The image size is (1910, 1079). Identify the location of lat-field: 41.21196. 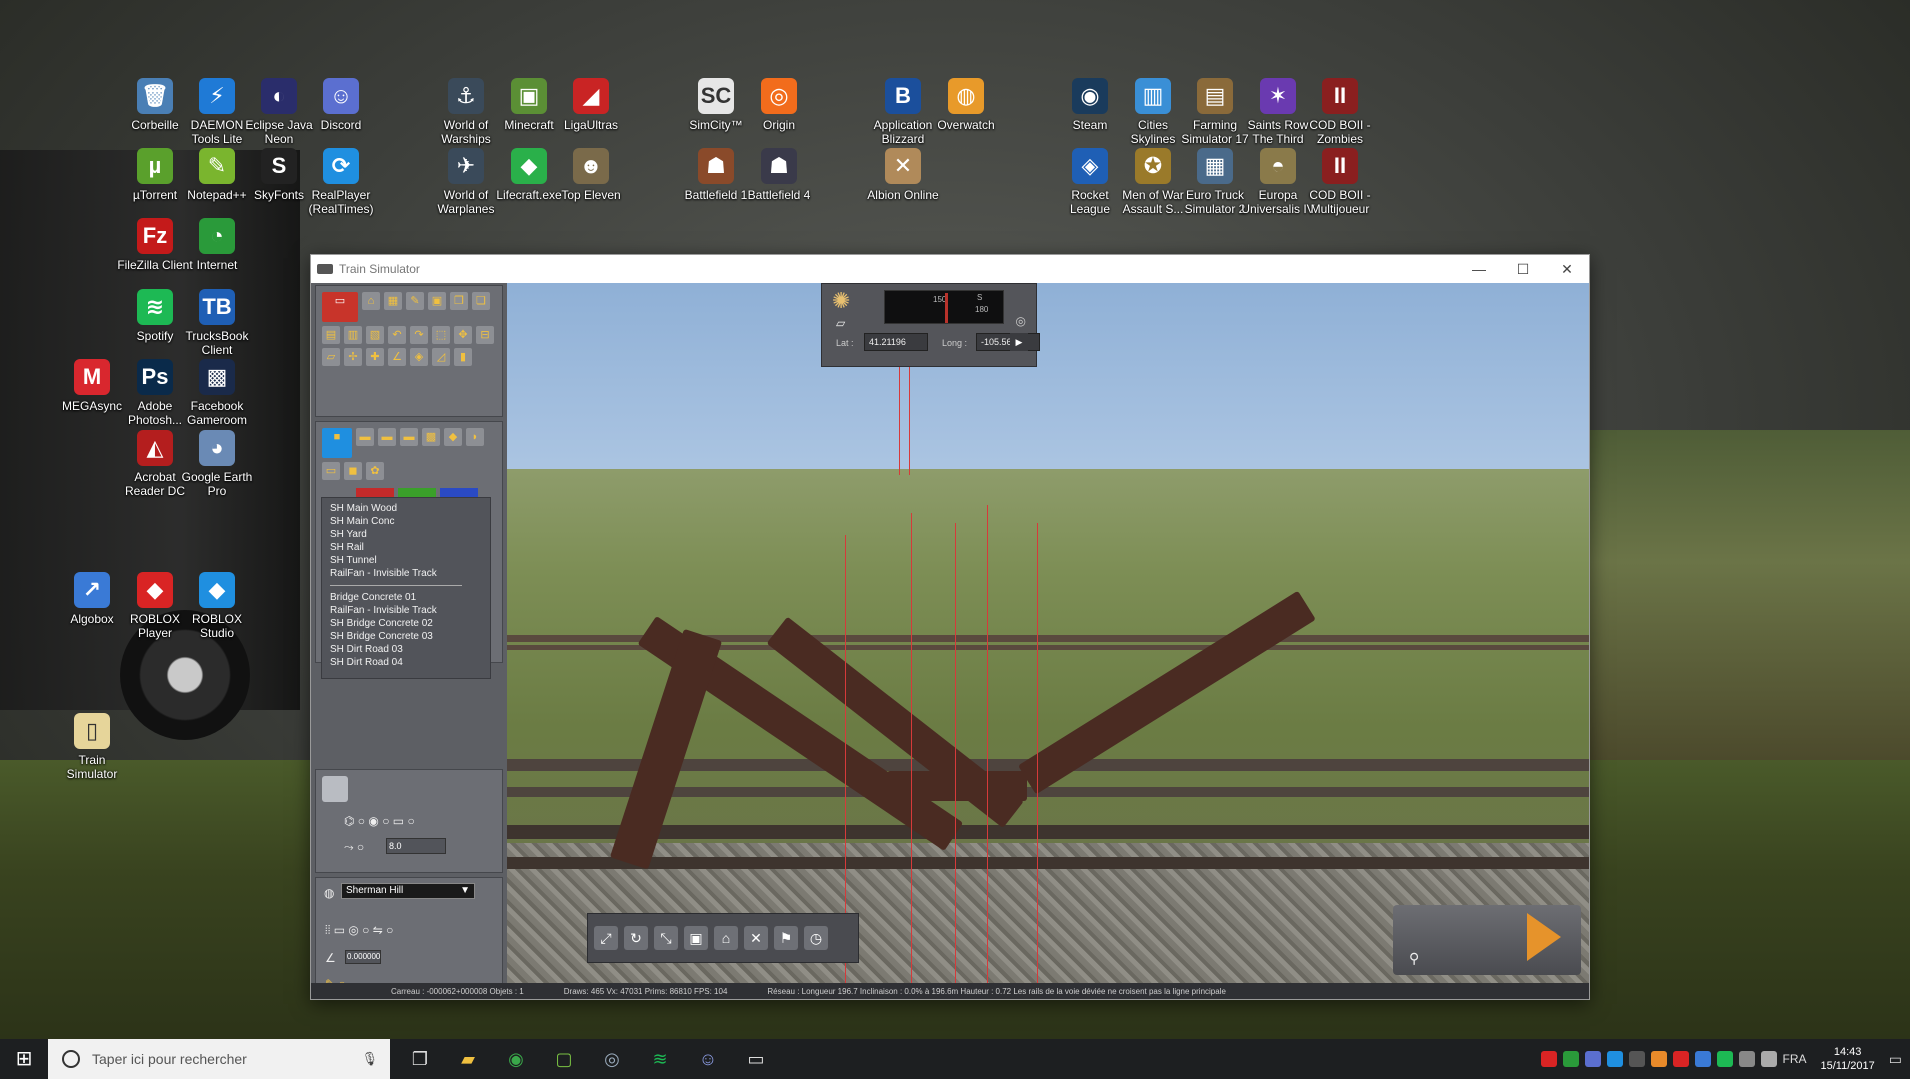
(896, 342).